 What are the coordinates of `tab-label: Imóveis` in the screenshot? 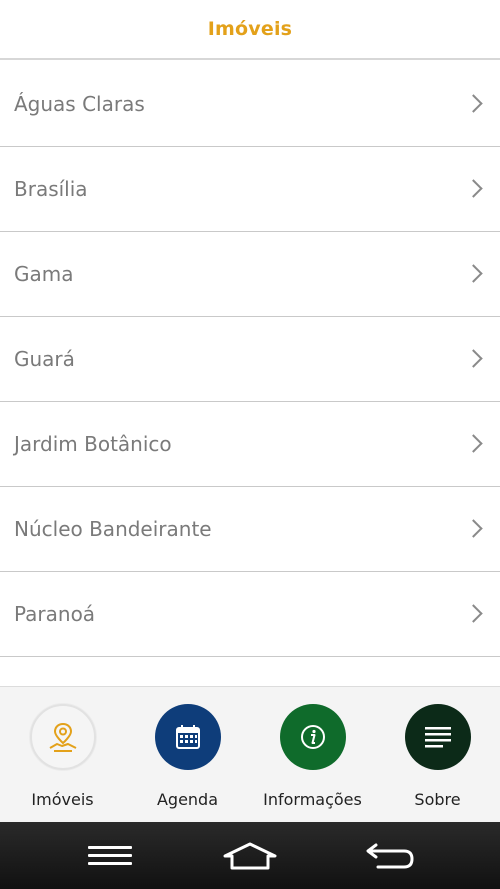 It's located at (62, 799).